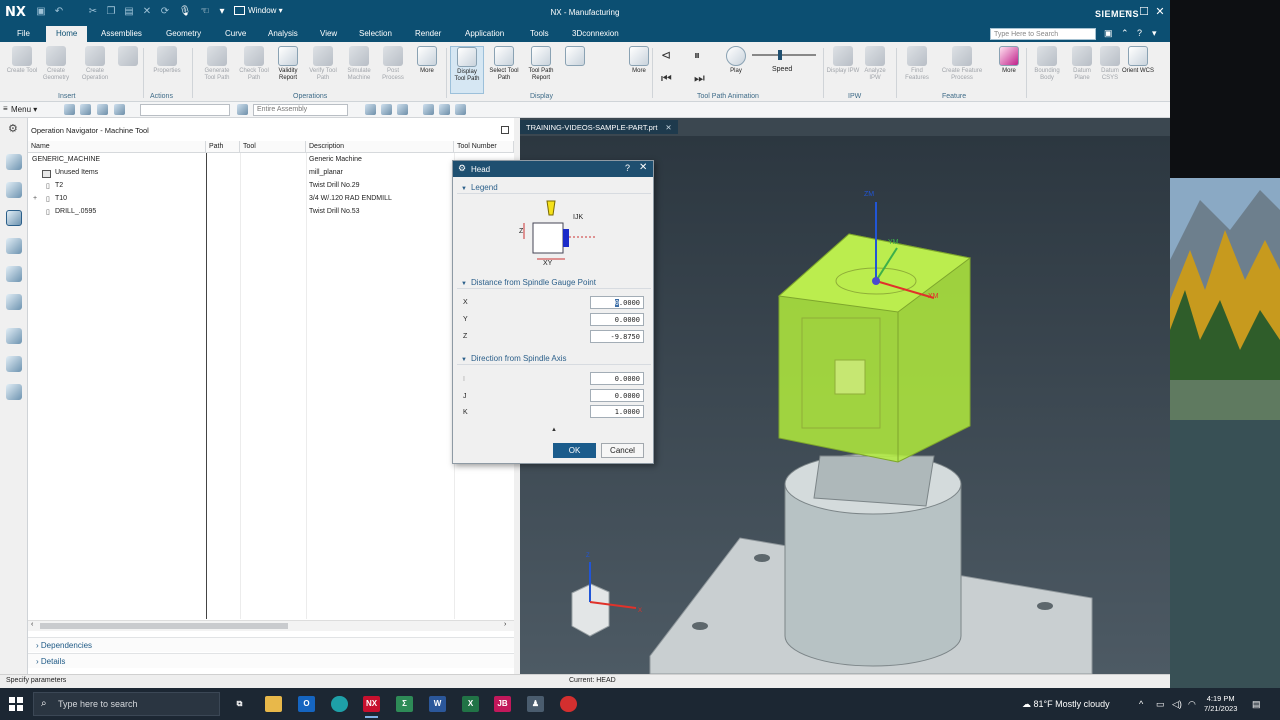  I want to click on part-navigator-icon, so click(14, 162).